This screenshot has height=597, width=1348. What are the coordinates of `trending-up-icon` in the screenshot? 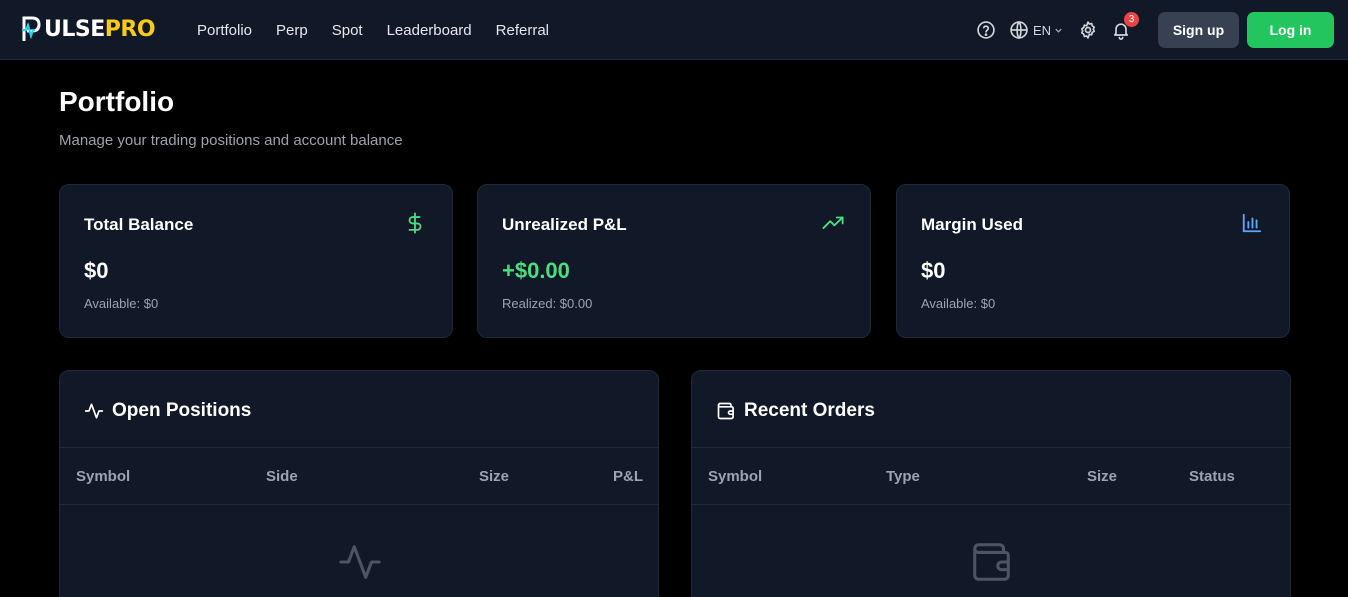 It's located at (833, 222).